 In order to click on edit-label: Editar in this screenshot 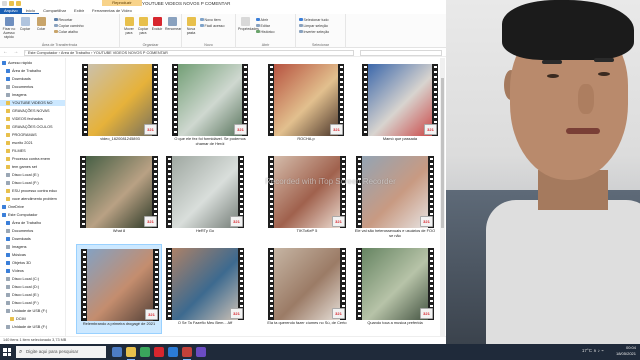, I will do `click(265, 25)`.